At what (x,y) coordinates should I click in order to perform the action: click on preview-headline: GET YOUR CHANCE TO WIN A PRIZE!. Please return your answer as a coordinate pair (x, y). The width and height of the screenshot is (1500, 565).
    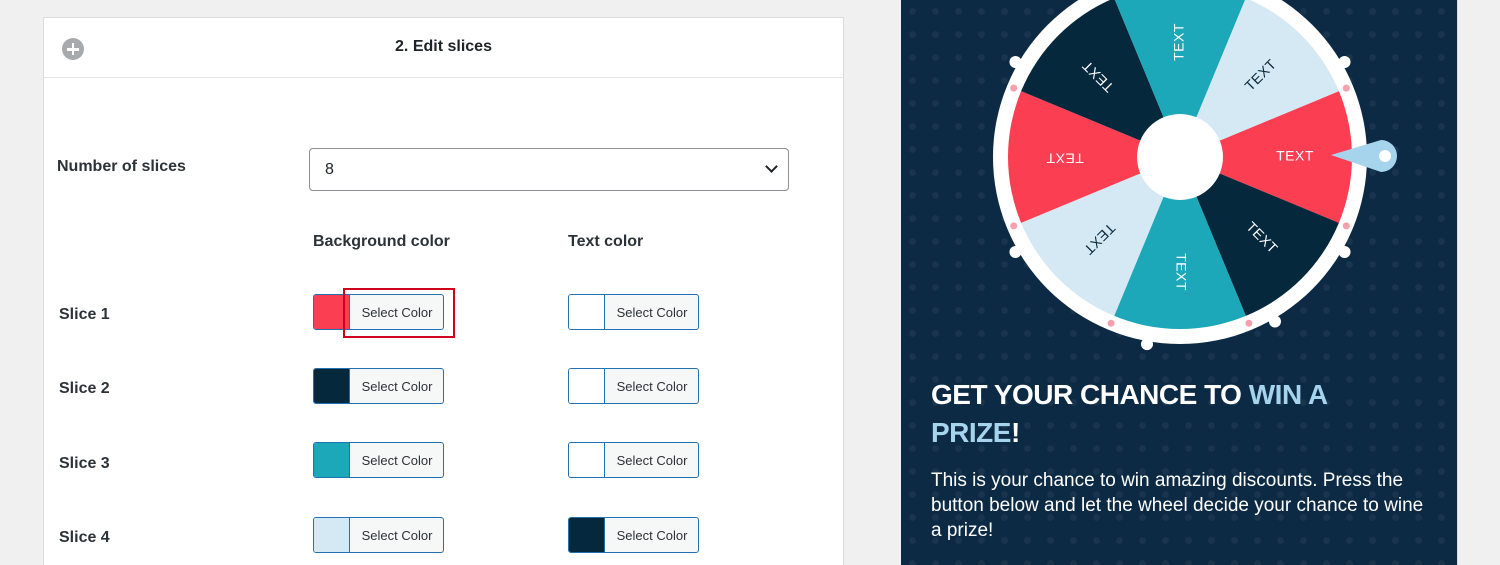
    Looking at the image, I should click on (1166, 414).